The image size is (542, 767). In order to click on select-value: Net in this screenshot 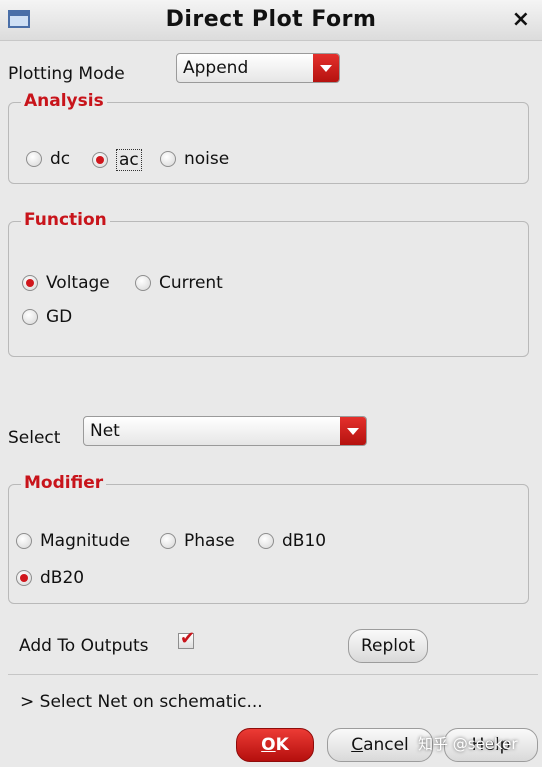, I will do `click(105, 431)`.